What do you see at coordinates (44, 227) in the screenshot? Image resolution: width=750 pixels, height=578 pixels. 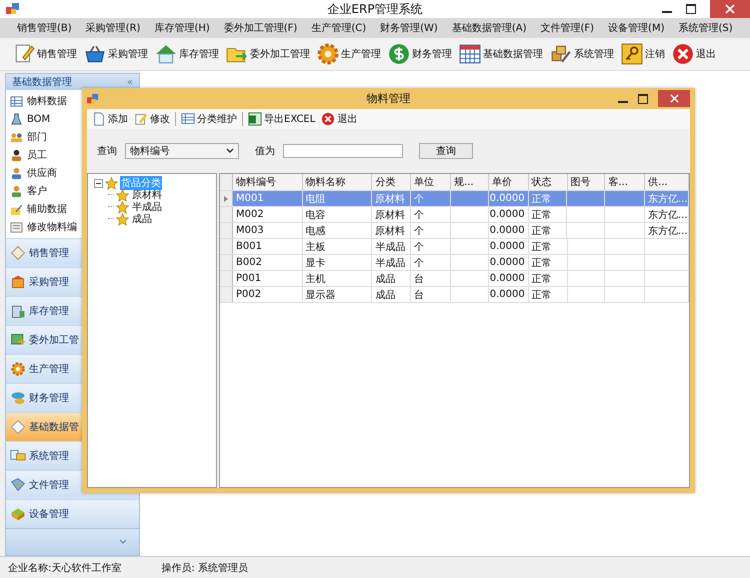 I see `sidebar-item: 修改物料编` at bounding box center [44, 227].